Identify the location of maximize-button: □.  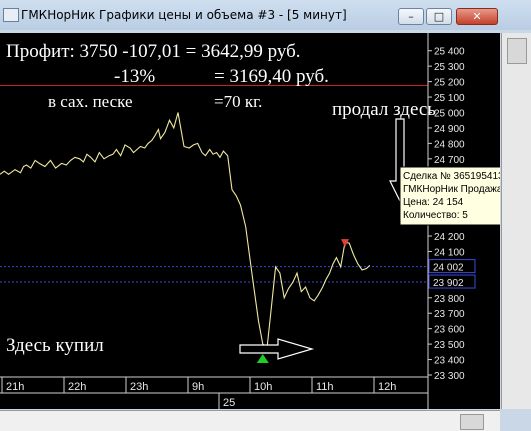
(439, 16).